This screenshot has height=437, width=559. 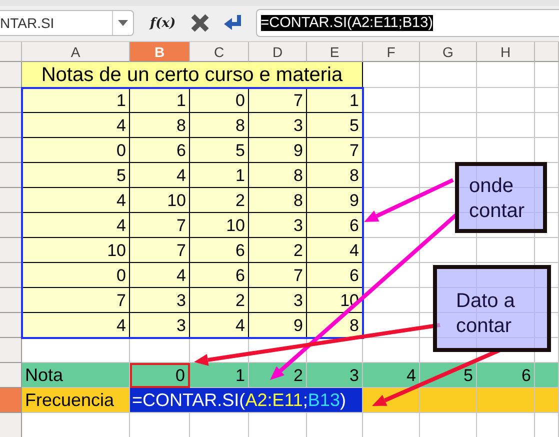 What do you see at coordinates (76, 375) in the screenshot?
I see `row-label: Nota` at bounding box center [76, 375].